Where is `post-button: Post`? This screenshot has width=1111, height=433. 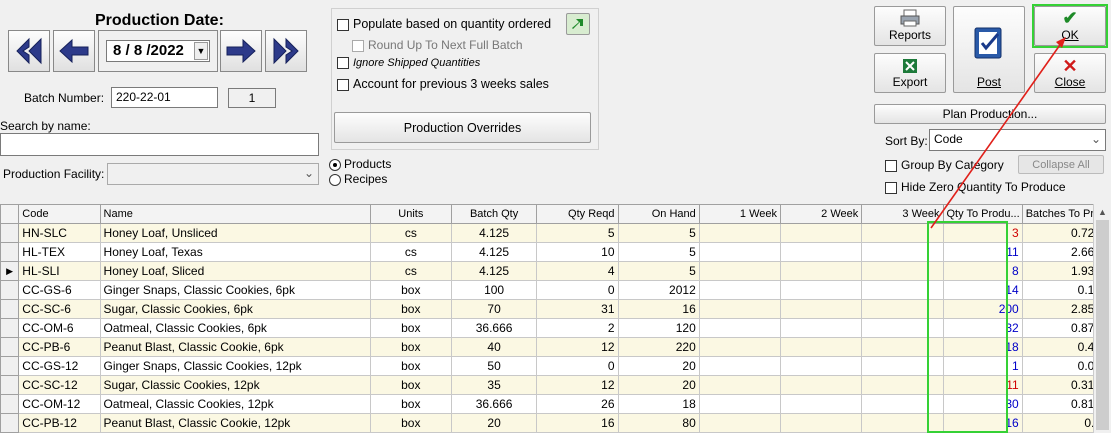
post-button: Post is located at coordinates (989, 49).